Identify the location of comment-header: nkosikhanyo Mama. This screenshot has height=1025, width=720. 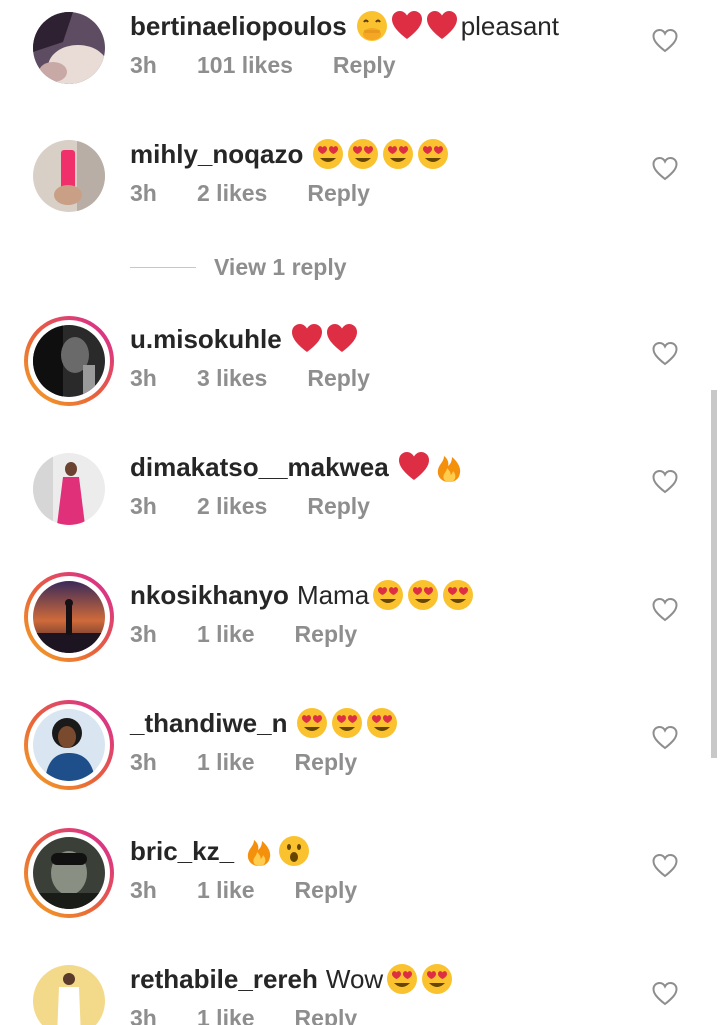
(302, 595).